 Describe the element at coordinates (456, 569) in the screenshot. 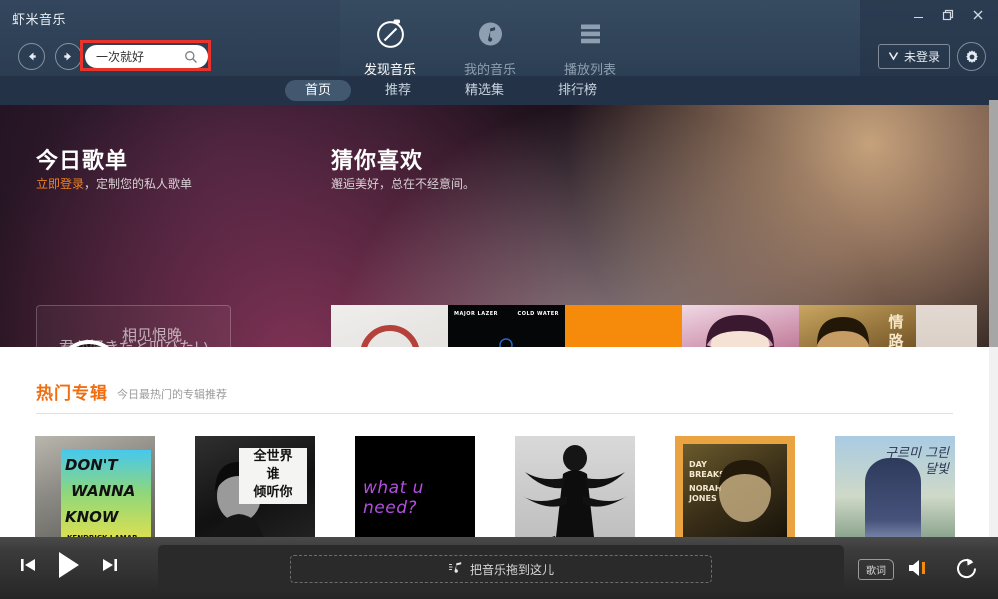

I see `music-notes-icon` at that location.